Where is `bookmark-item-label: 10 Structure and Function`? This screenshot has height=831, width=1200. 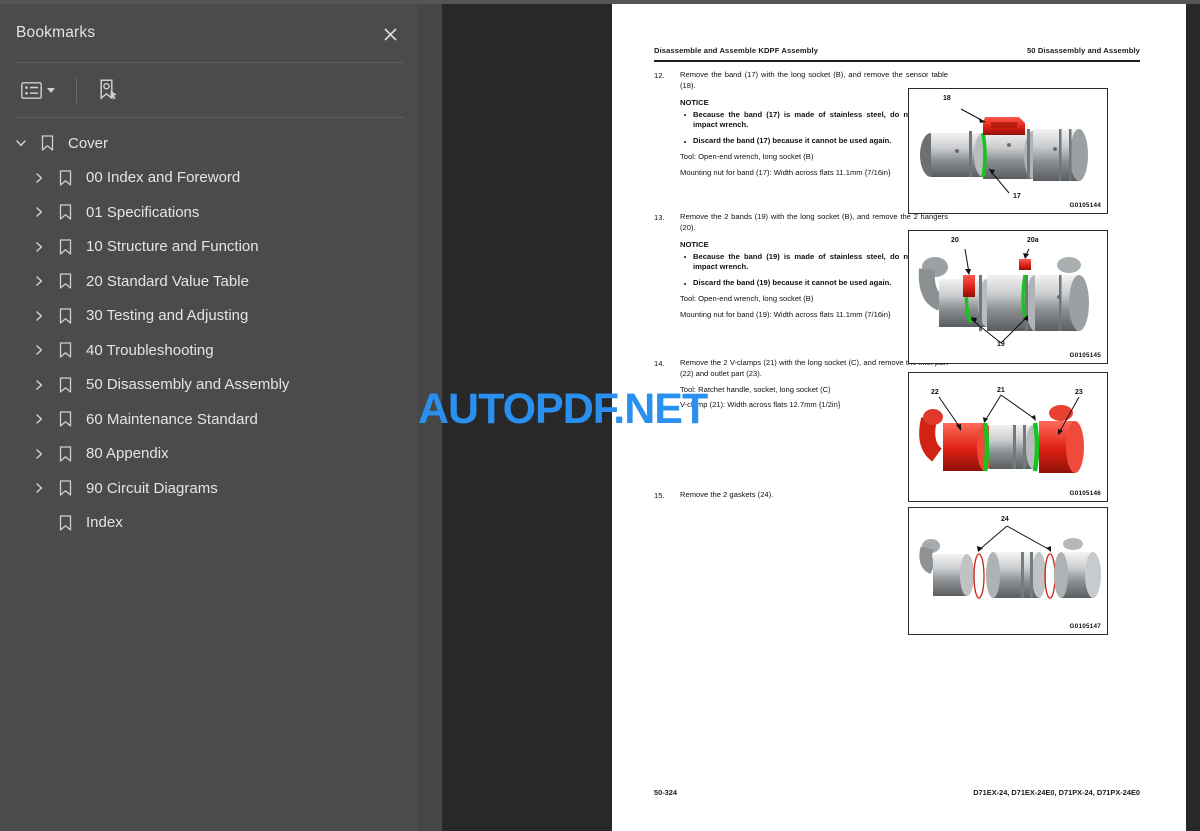
bookmark-item-label: 10 Structure and Function is located at coordinates (172, 247).